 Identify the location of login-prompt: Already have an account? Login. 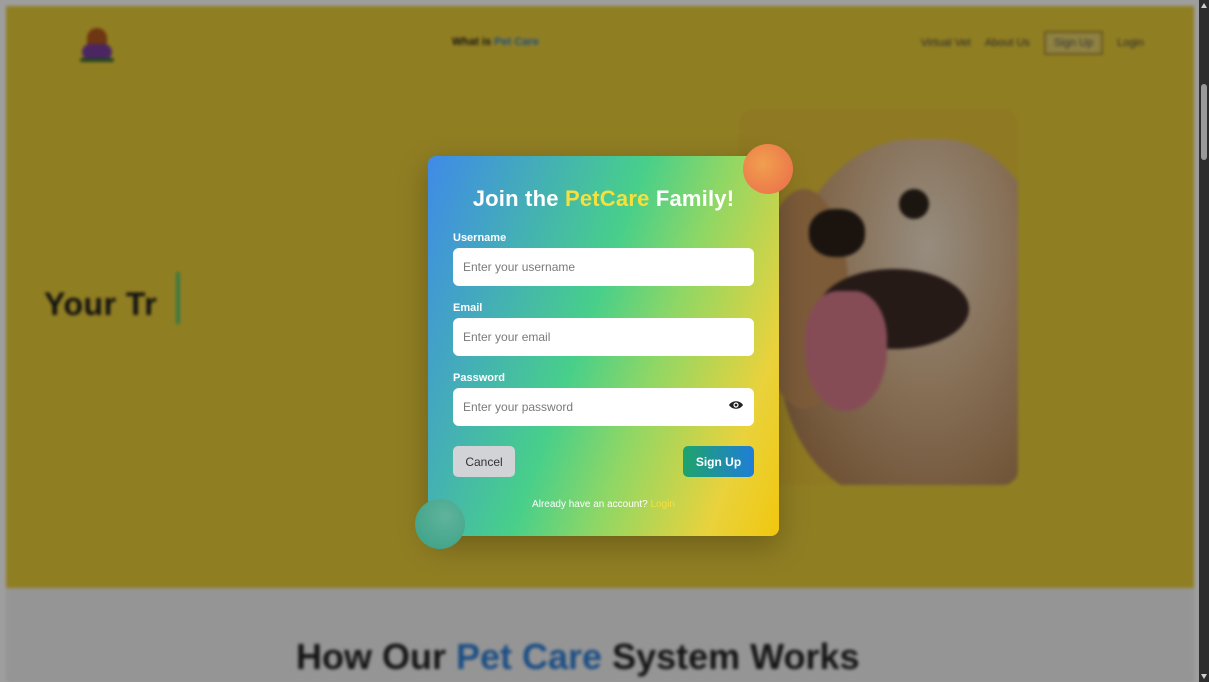
(603, 504).